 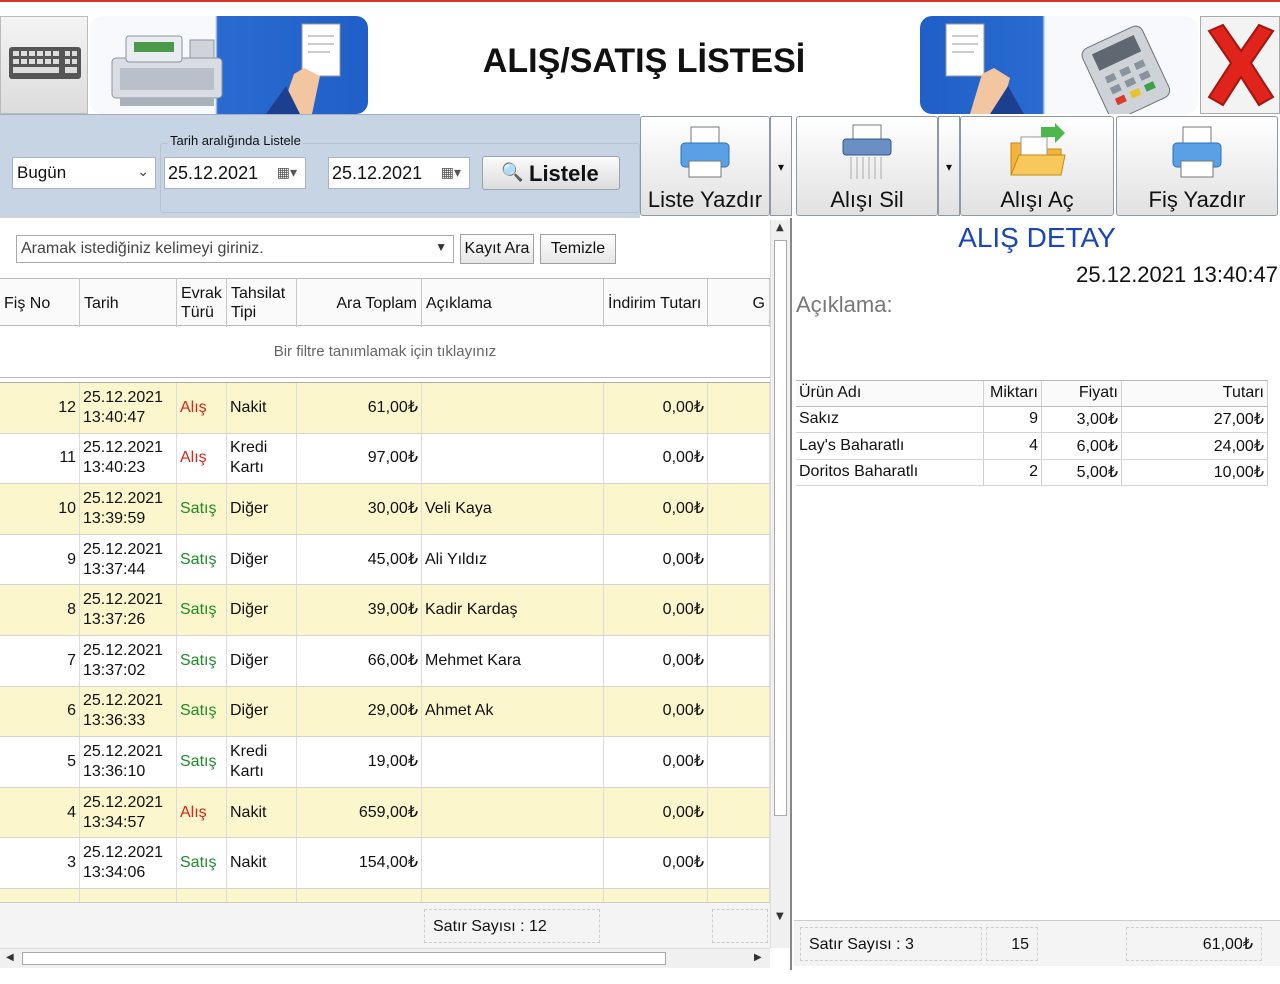 What do you see at coordinates (359, 812) in the screenshot?
I see `subtotal-cell: 659,00₺` at bounding box center [359, 812].